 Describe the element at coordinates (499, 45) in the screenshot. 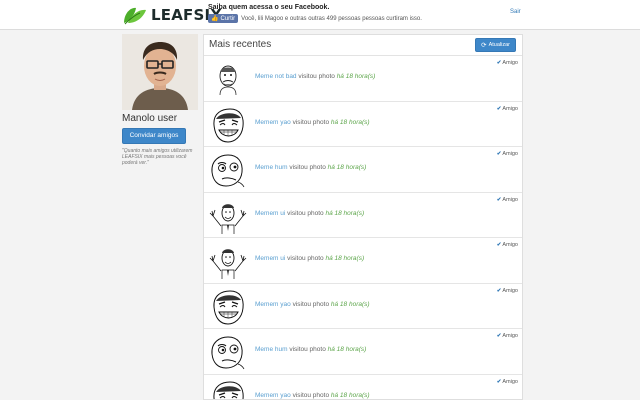

I see `refresh-label: Atualizar` at that location.